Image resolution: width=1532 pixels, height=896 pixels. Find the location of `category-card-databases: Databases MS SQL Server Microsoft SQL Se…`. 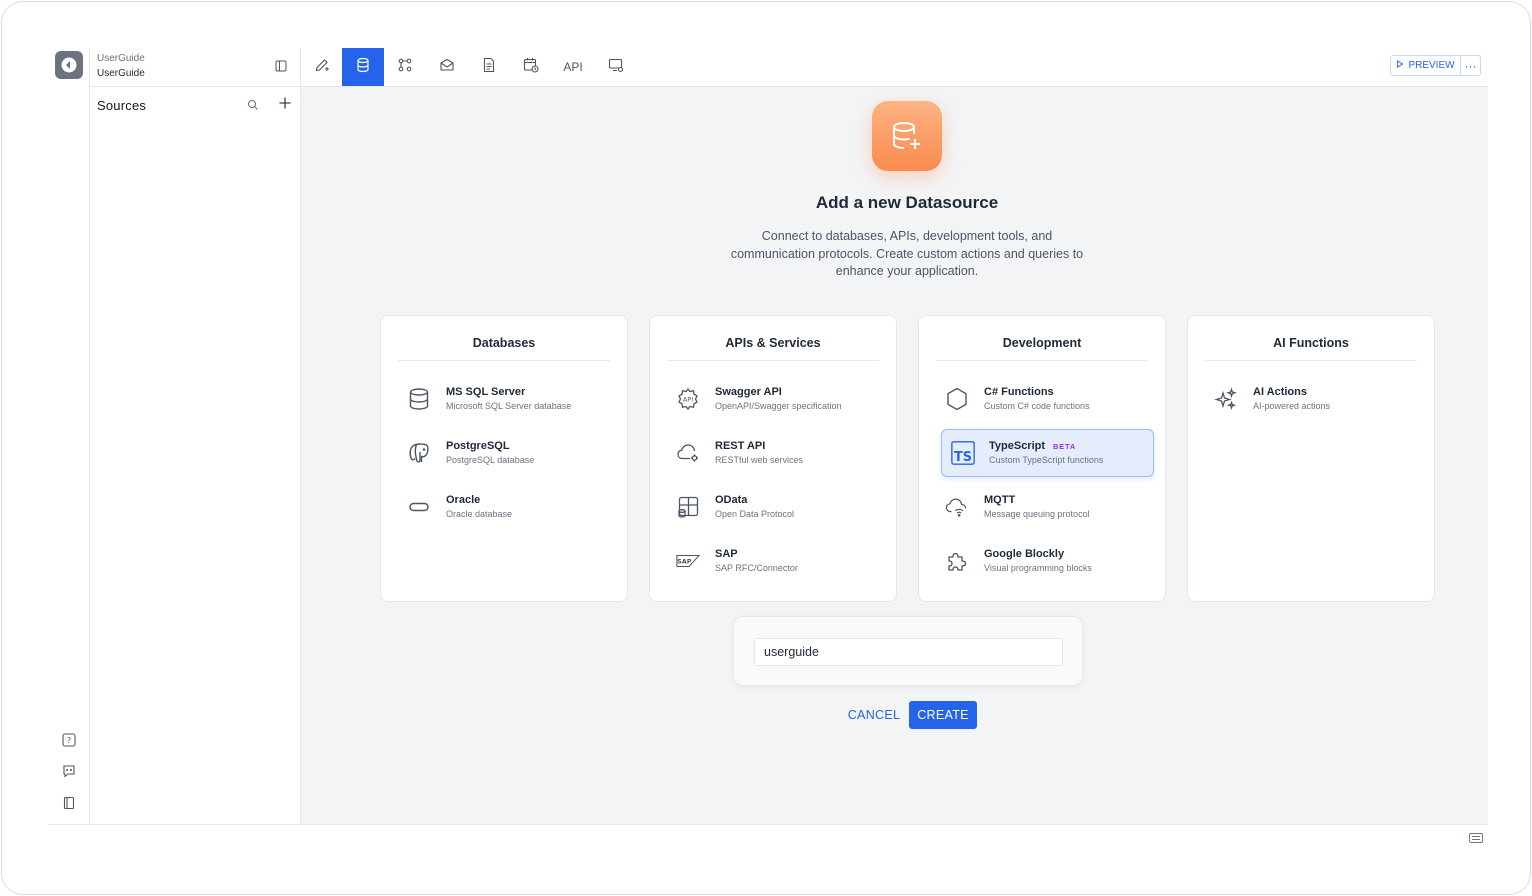

category-card-databases: Databases MS SQL Server Microsoft SQL Se… is located at coordinates (504, 458).